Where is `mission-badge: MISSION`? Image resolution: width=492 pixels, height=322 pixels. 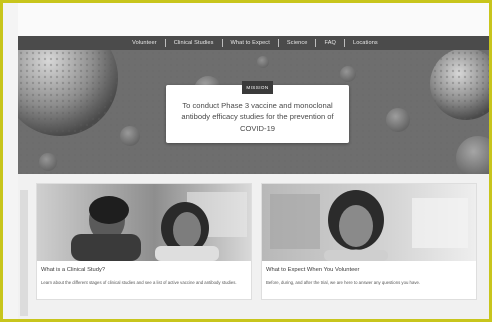 mission-badge: MISSION is located at coordinates (257, 87).